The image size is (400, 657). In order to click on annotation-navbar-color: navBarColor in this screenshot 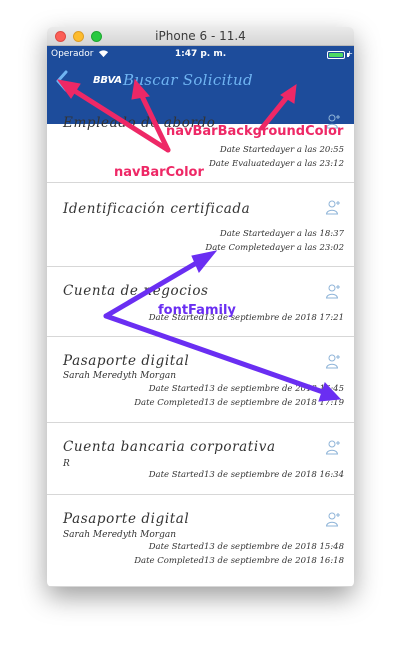, I will do `click(159, 172)`.